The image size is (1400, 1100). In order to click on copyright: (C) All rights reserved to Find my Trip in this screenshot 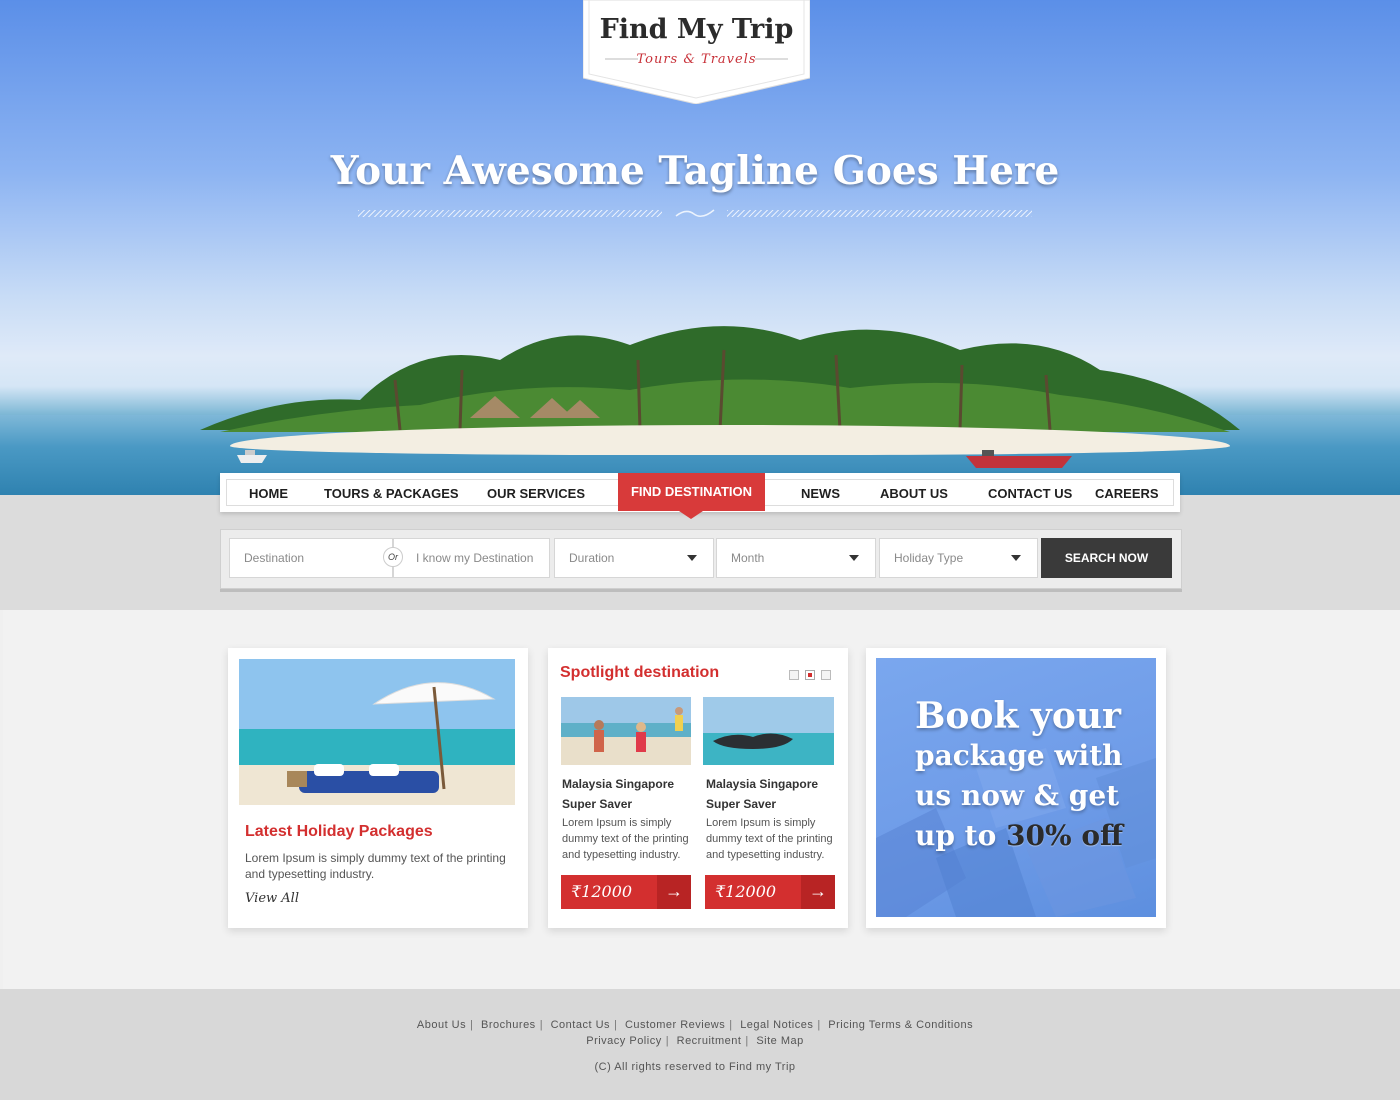, I will do `click(695, 1067)`.